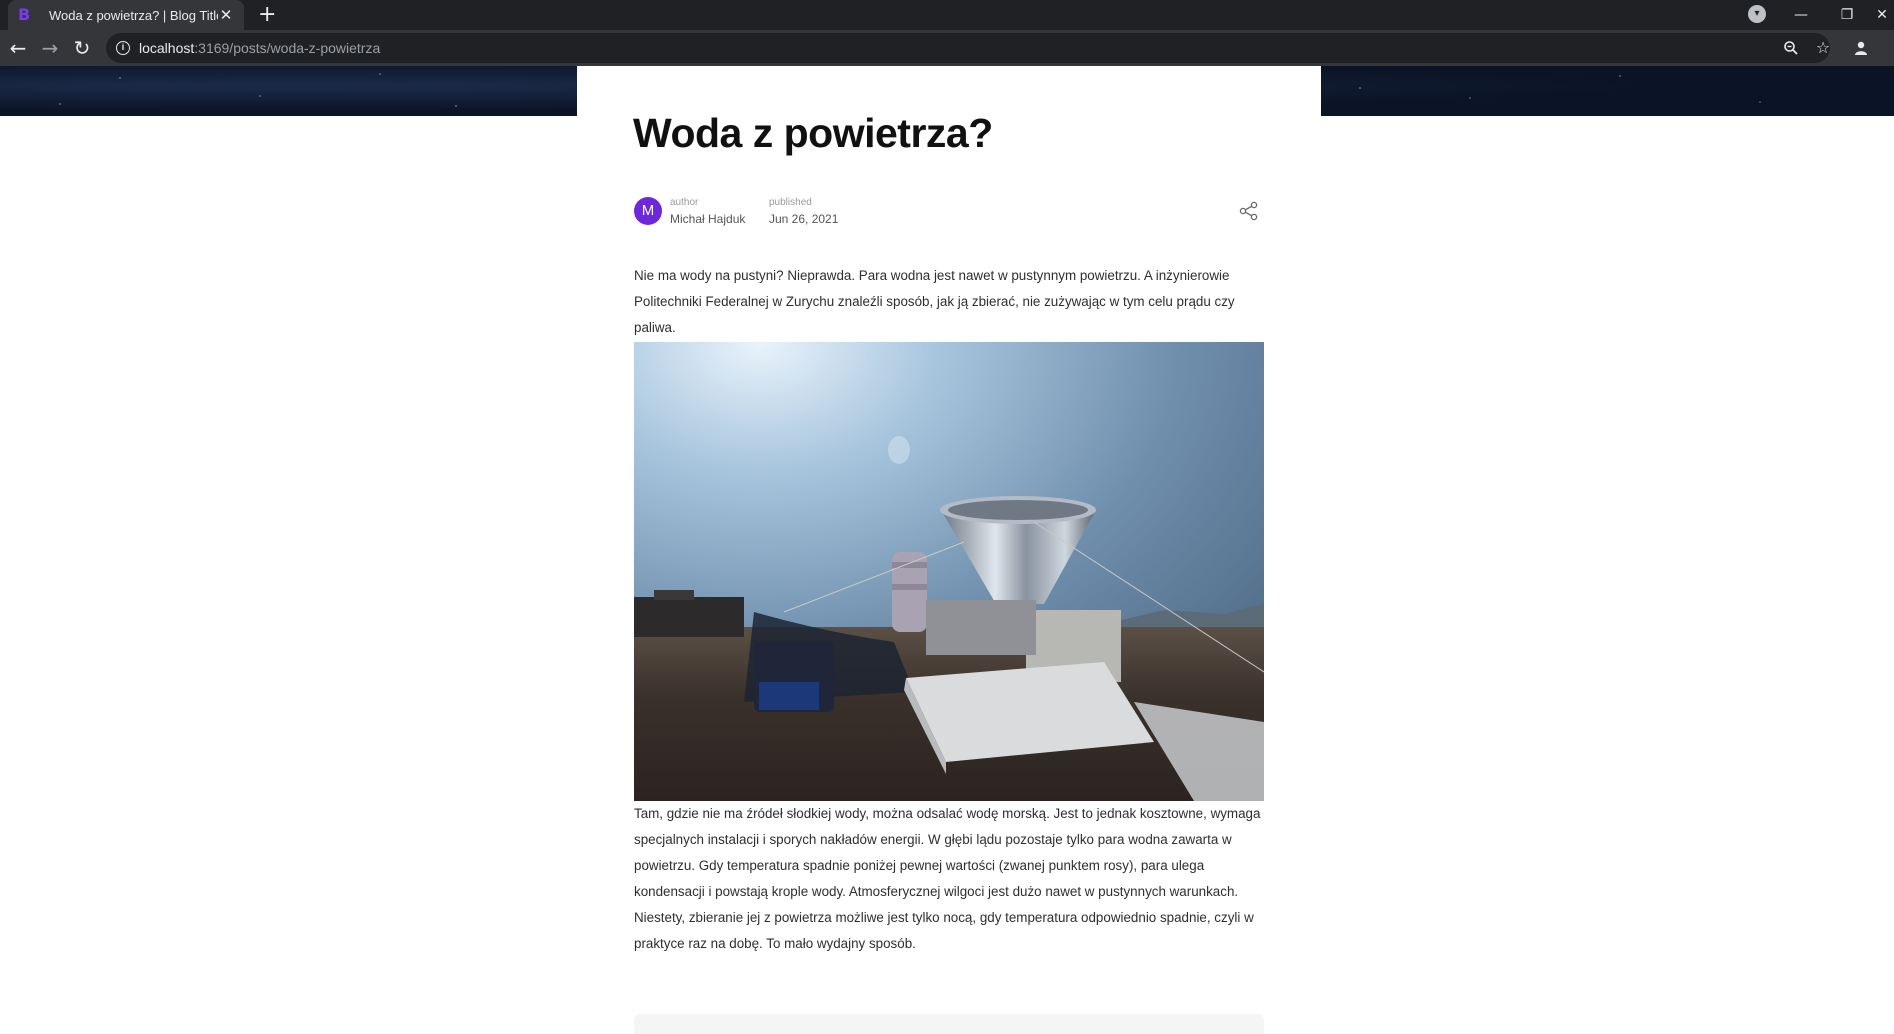 The image size is (1894, 1034). Describe the element at coordinates (707, 219) in the screenshot. I see `author-name: Michał Hajduk` at that location.